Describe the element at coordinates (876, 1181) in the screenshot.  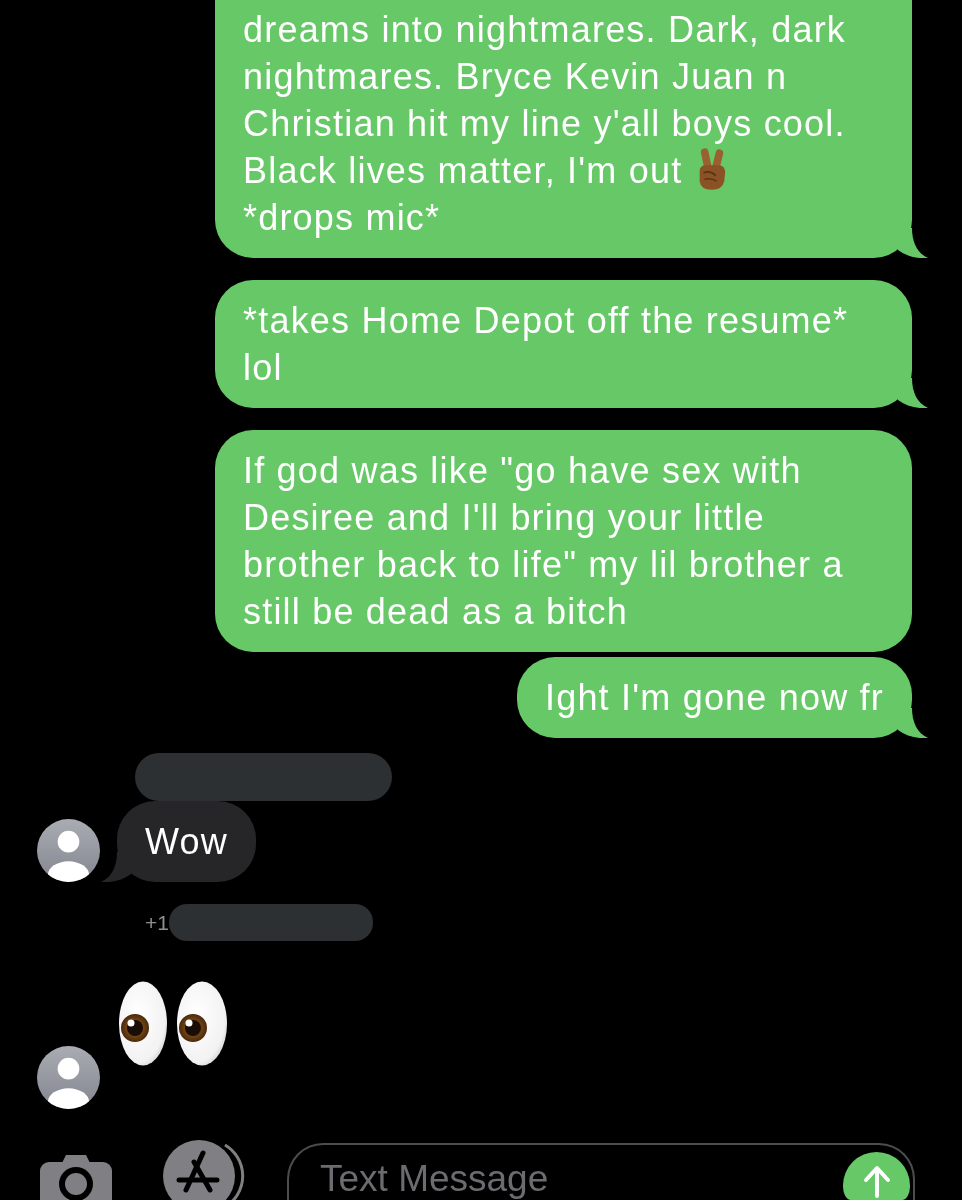
I see `arrow-up-icon` at that location.